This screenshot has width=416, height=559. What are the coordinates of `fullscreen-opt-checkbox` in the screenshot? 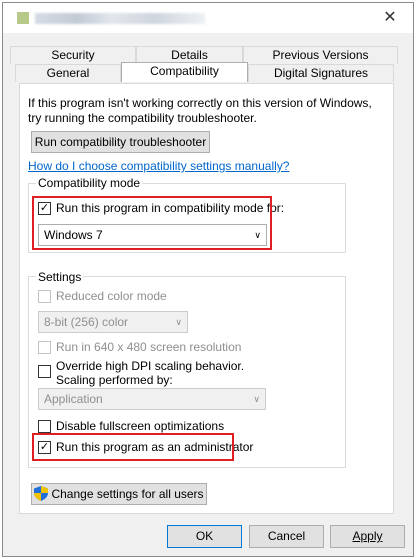 It's located at (44, 426).